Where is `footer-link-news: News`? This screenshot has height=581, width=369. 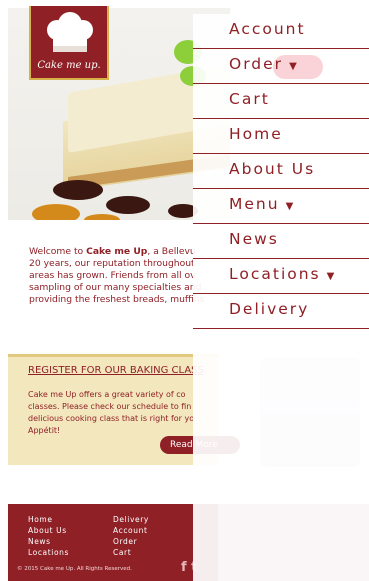
footer-link-news: News is located at coordinates (48, 541).